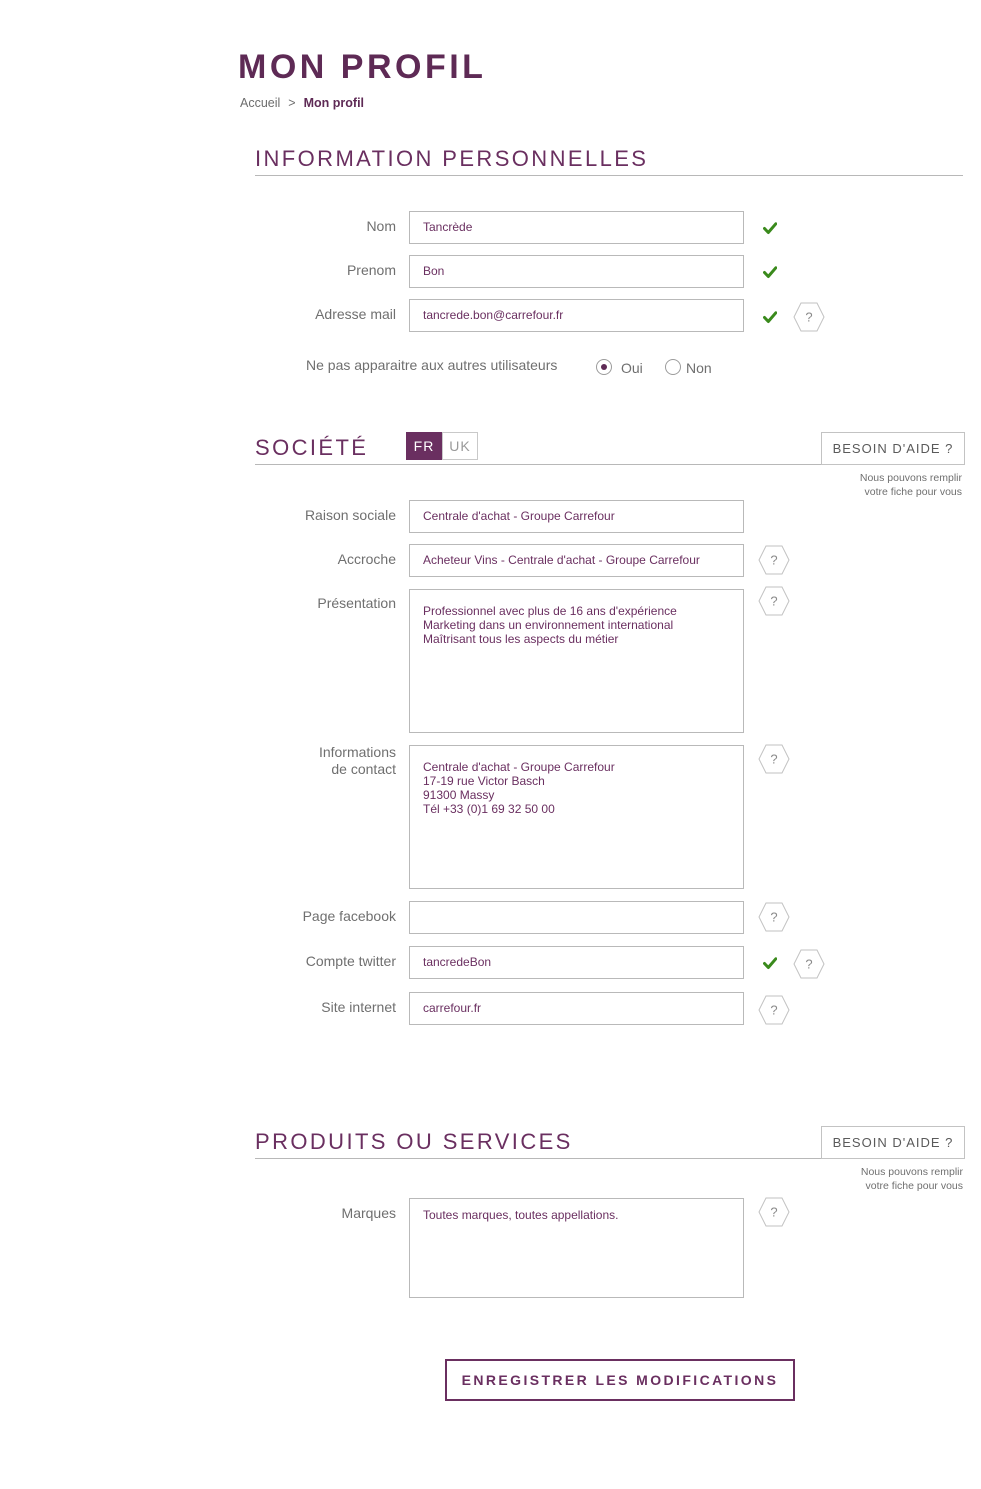  I want to click on lang-tab-fr: FR, so click(424, 446).